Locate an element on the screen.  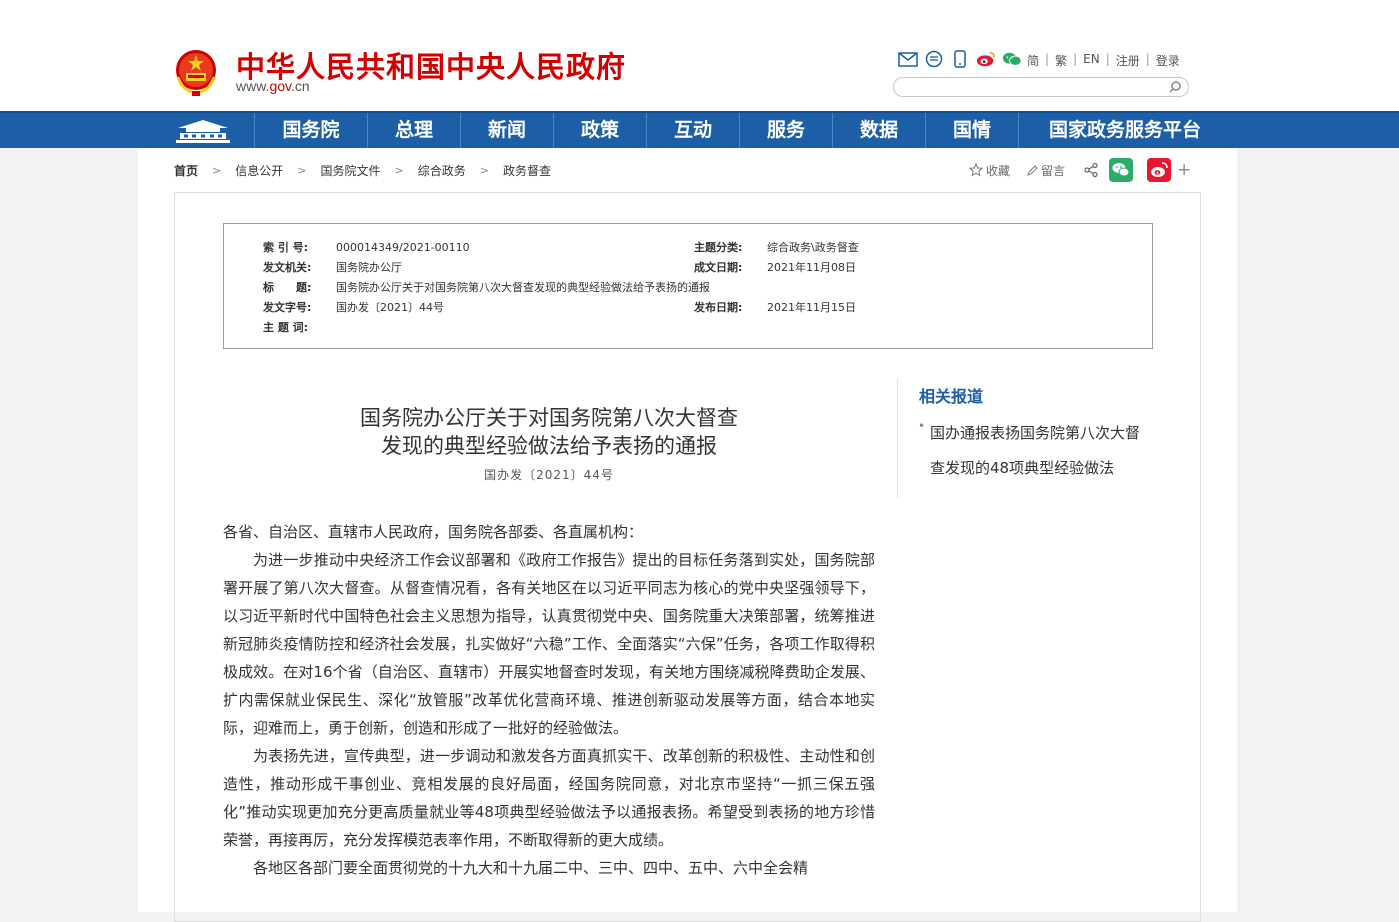
meta-docno-label: 发文字号: is located at coordinates (287, 307).